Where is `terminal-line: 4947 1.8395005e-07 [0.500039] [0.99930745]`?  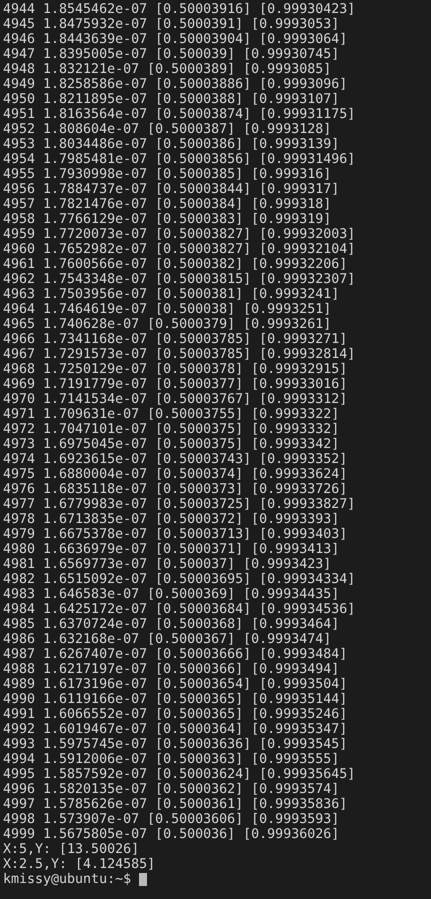 terminal-line: 4947 1.8395005e-07 [0.500039] [0.99930745] is located at coordinates (171, 54).